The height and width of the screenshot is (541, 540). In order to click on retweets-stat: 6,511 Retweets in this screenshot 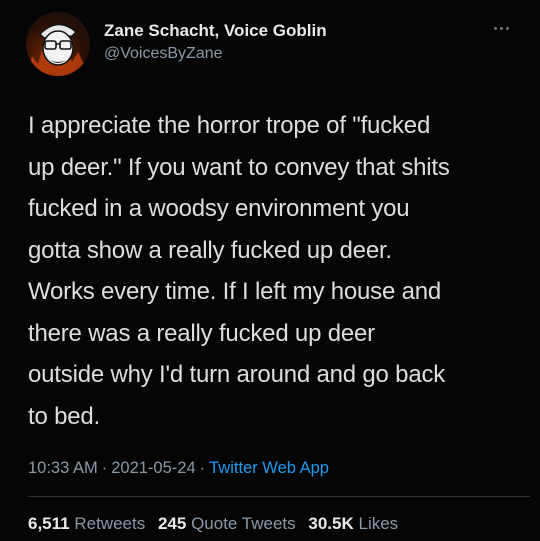, I will do `click(86, 523)`.